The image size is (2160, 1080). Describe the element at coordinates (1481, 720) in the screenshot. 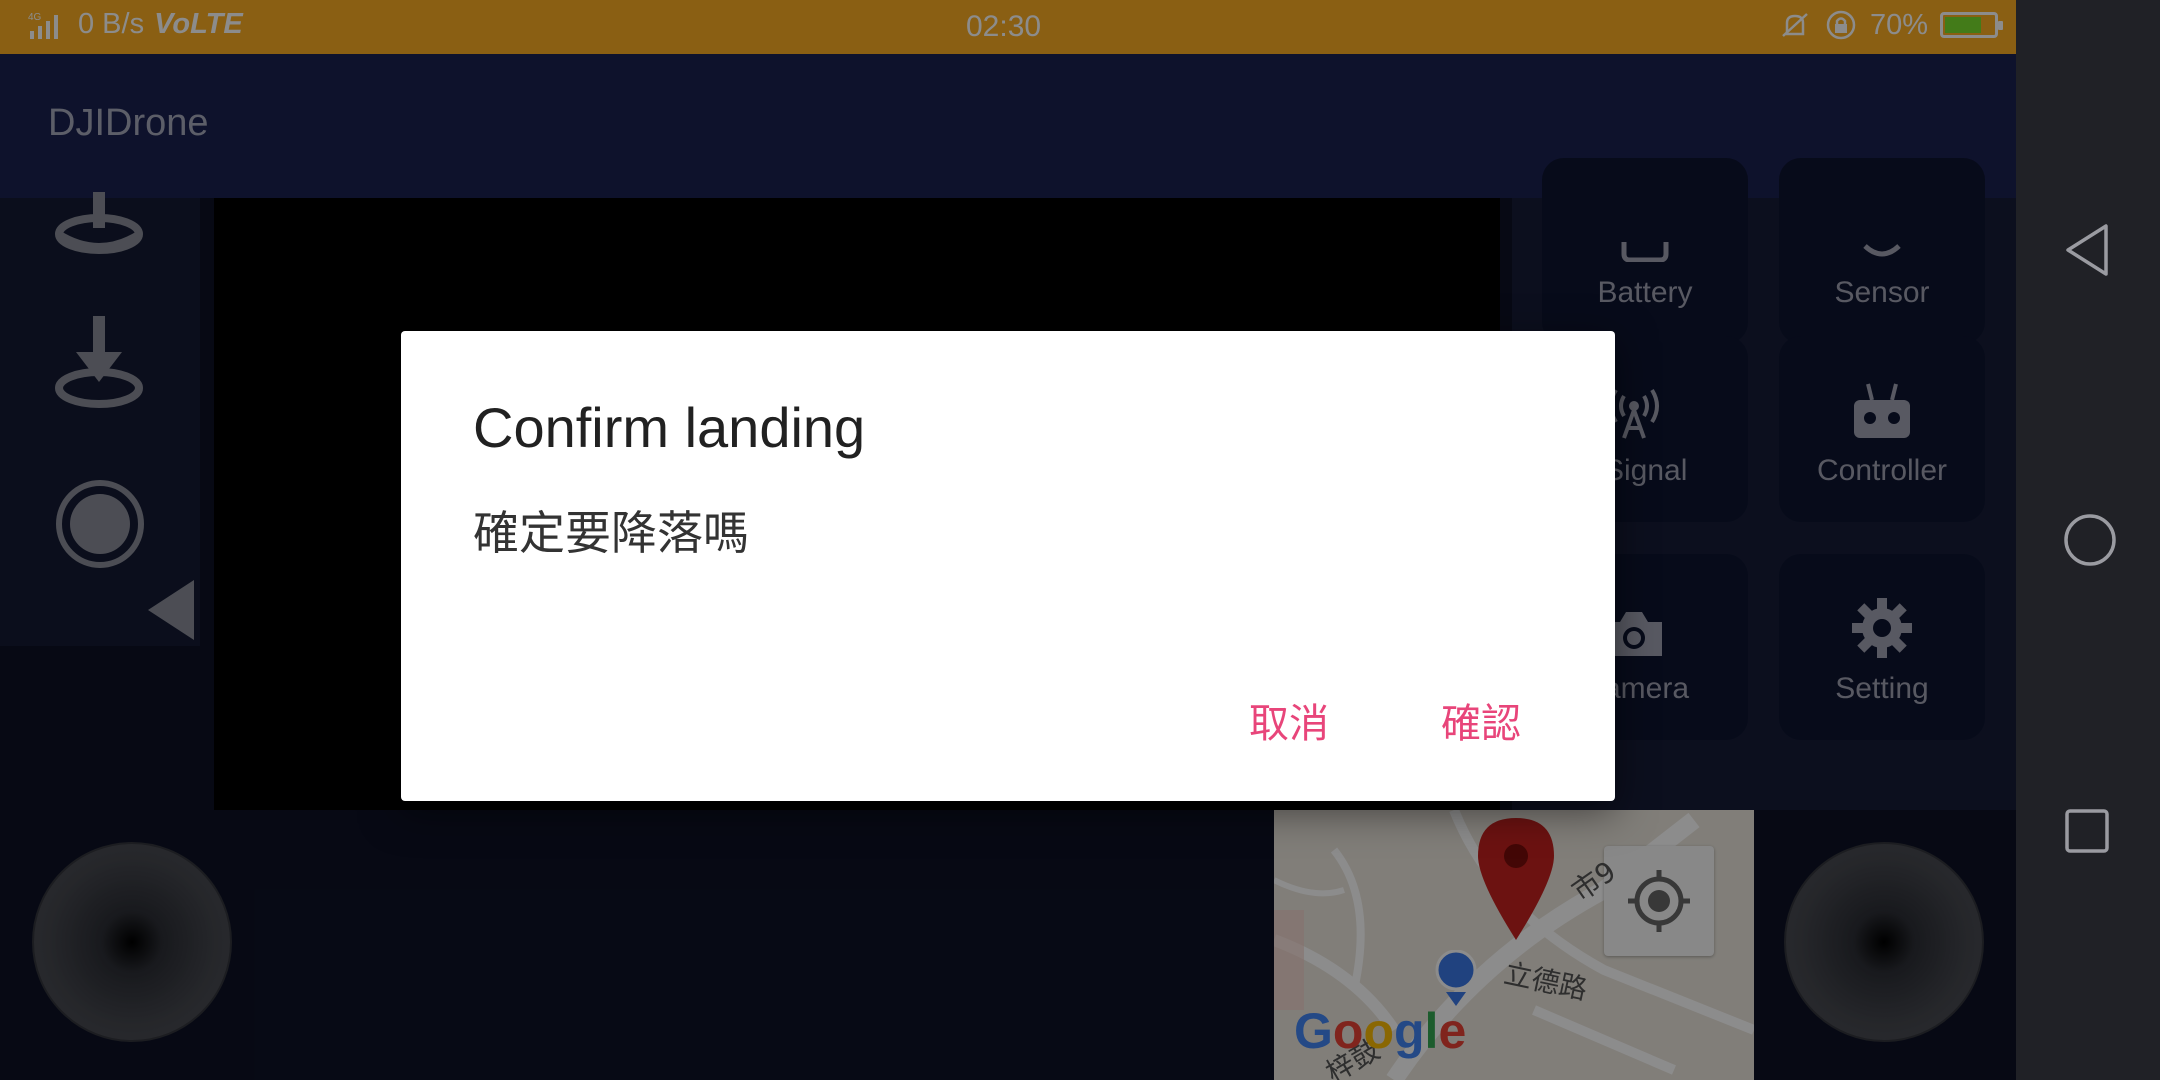

I see `confirm-button: 確認` at that location.